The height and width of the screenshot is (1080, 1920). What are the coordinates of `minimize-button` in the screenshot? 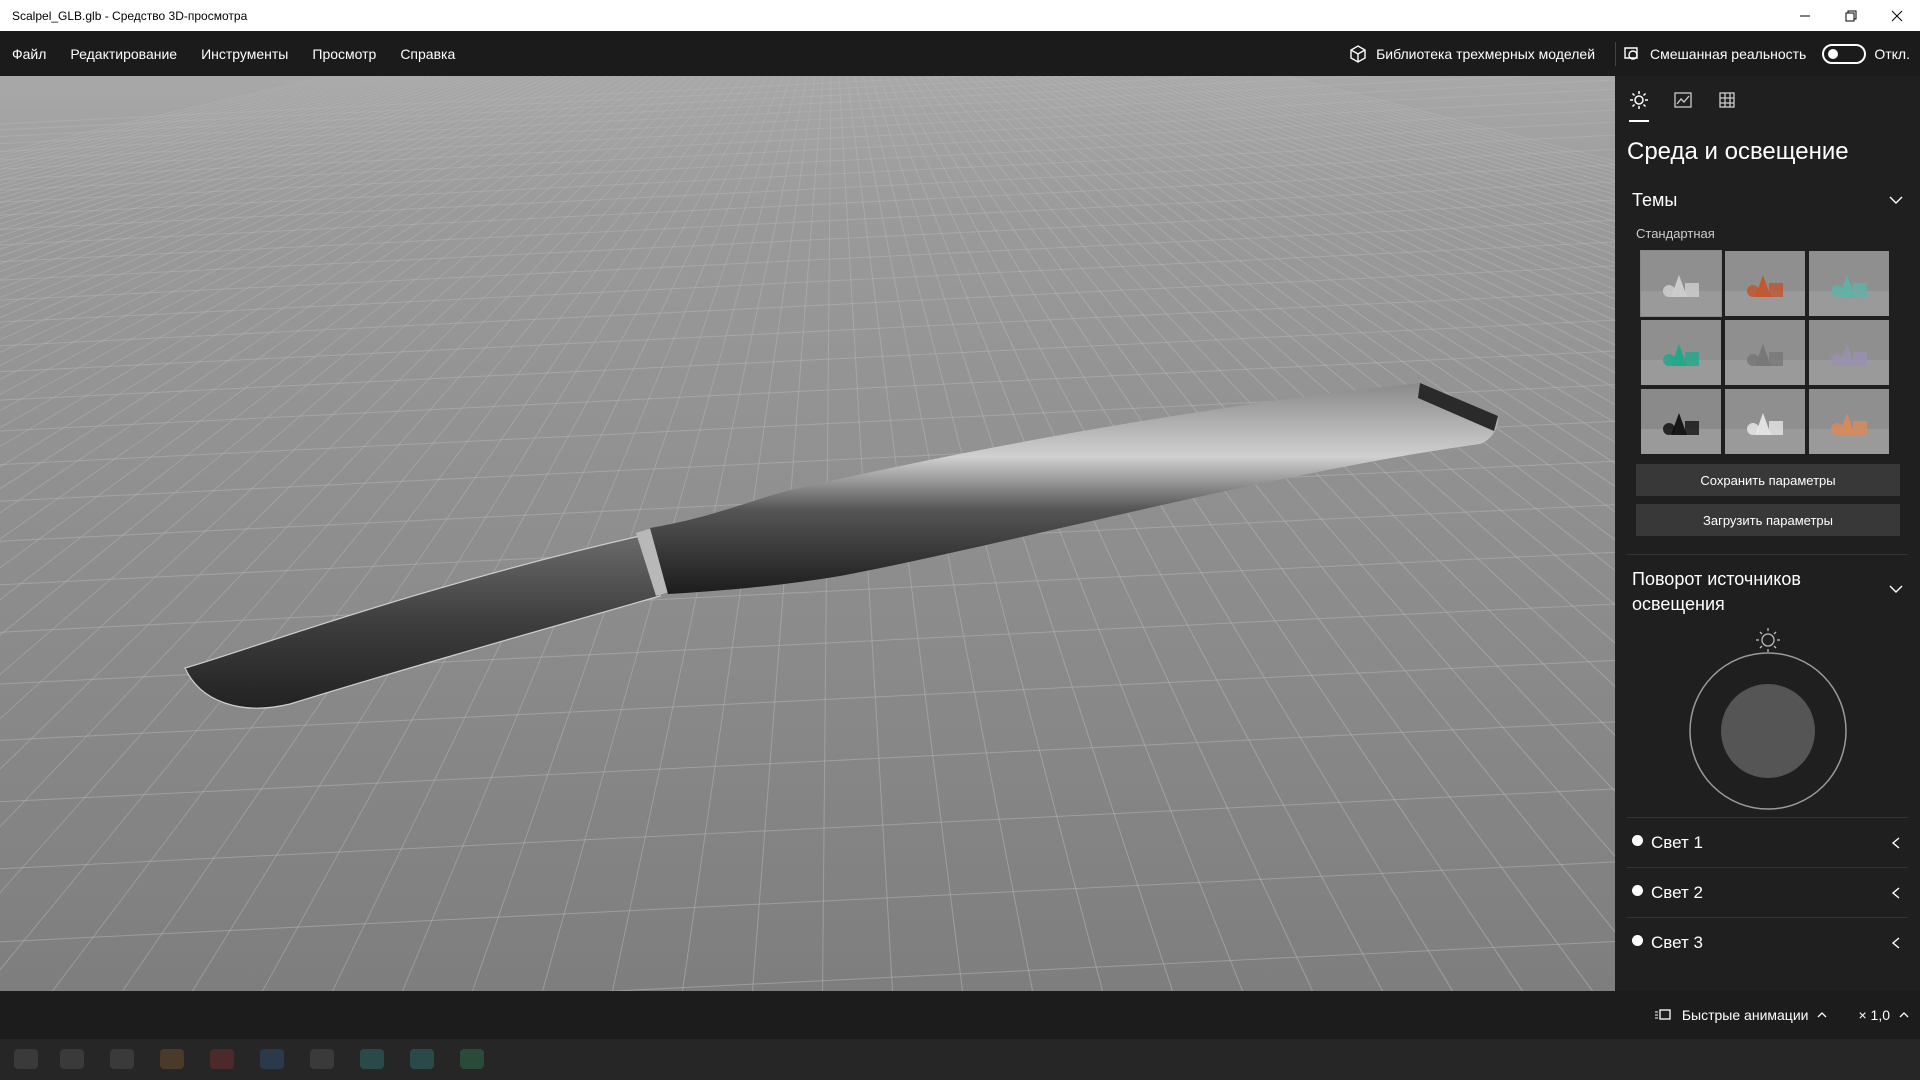 It's located at (1805, 15).